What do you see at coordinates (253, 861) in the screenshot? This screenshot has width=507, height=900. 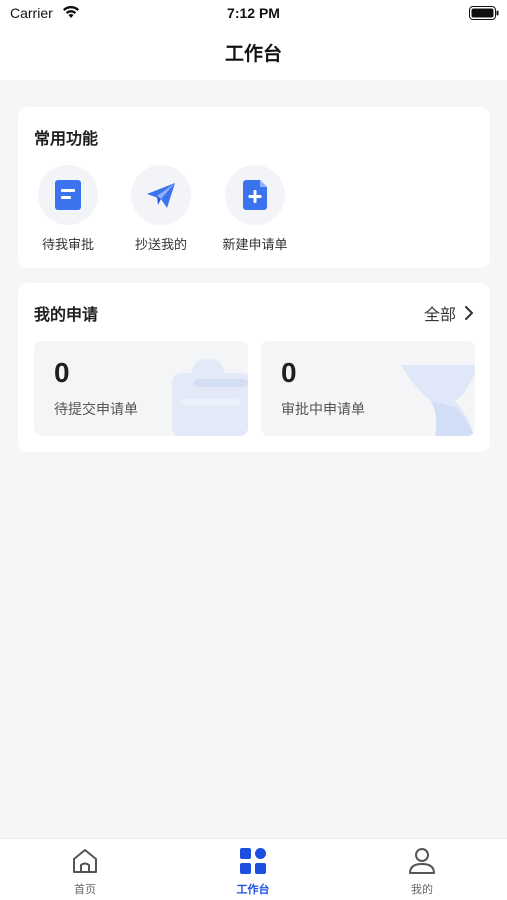 I see `grid-icon` at bounding box center [253, 861].